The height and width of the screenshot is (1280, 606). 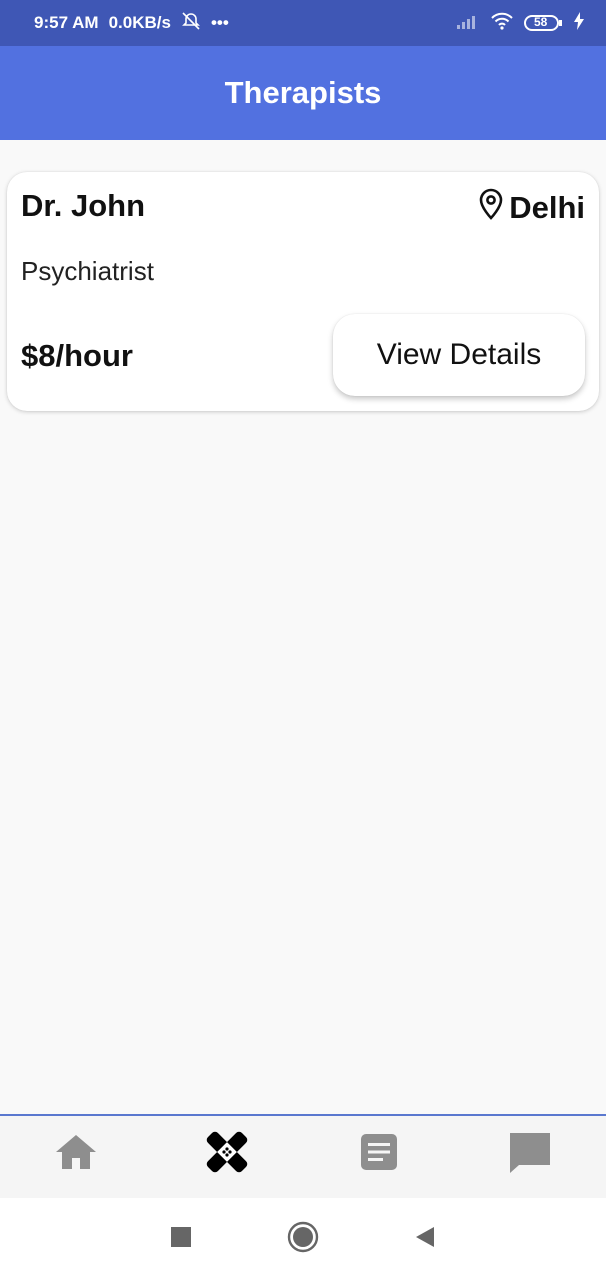 I want to click on page-title: Therapists, so click(x=303, y=92).